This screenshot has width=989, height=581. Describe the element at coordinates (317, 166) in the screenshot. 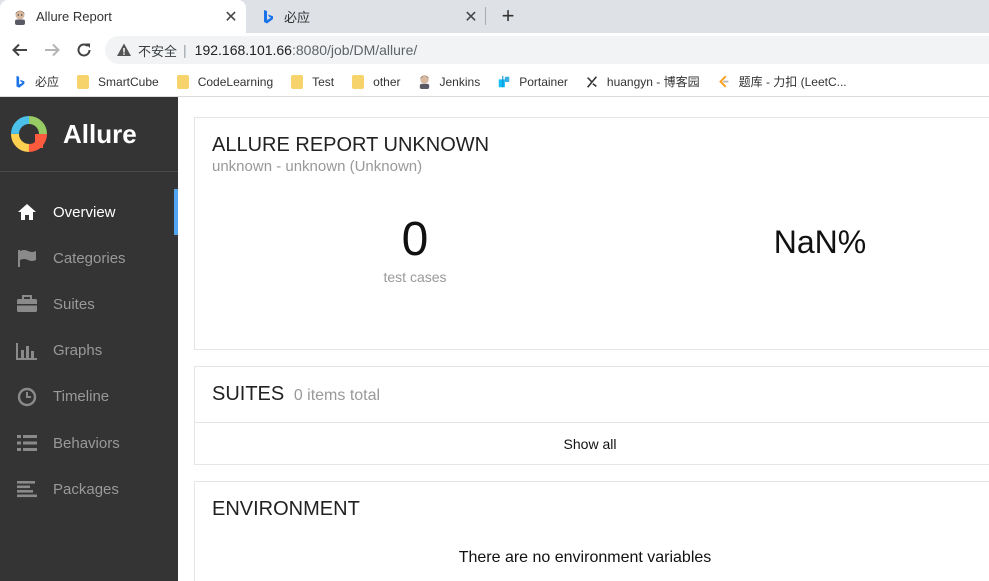

I see `report-subtitle: unknown - unknown (Unknown)` at that location.